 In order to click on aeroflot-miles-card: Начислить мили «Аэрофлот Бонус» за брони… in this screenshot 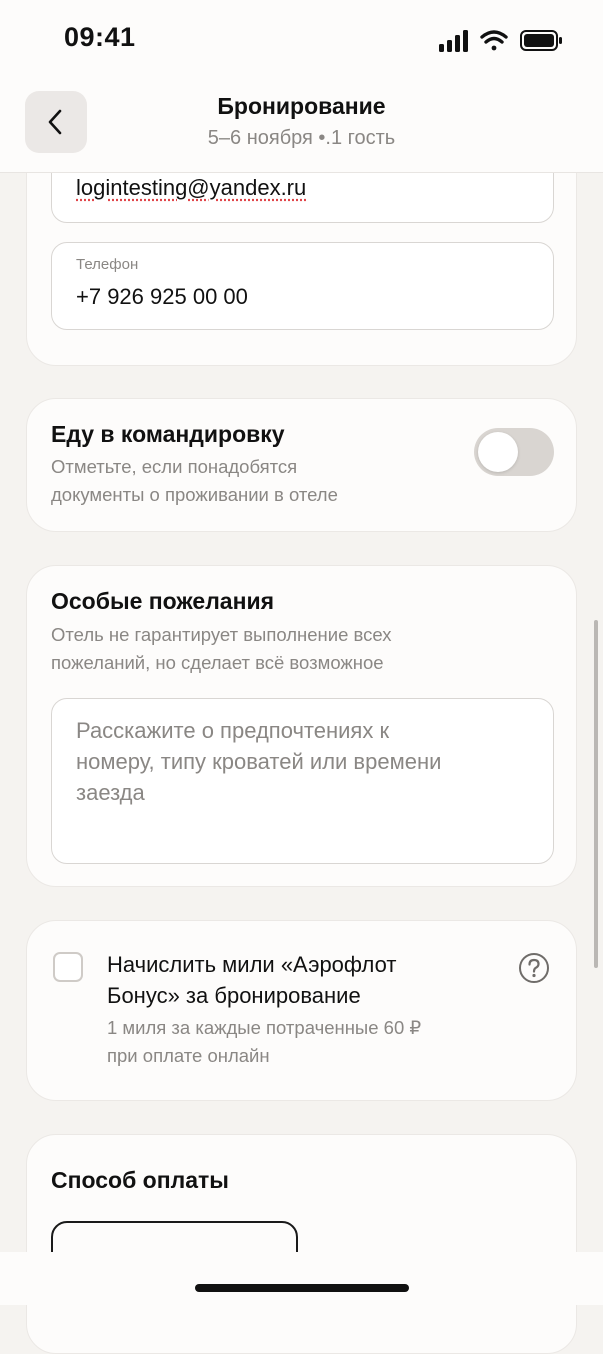, I will do `click(301, 1010)`.